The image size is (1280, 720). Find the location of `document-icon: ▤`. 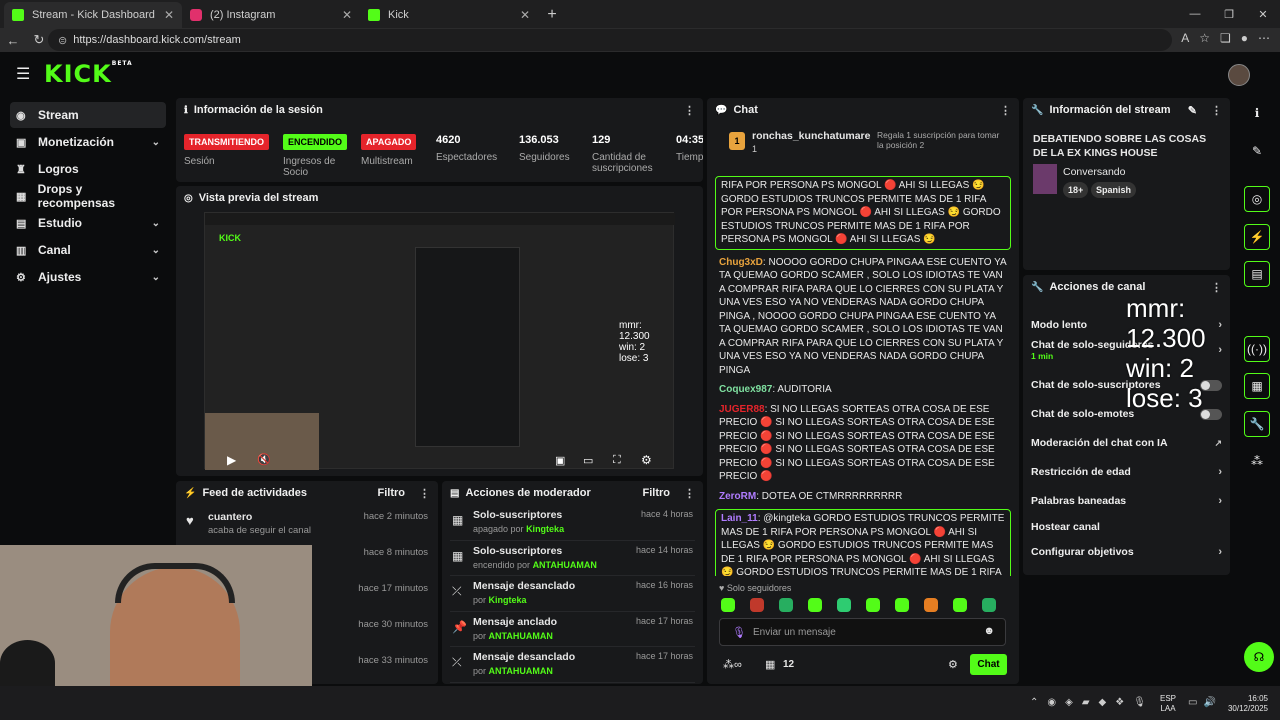

document-icon: ▤ is located at coordinates (1257, 274).